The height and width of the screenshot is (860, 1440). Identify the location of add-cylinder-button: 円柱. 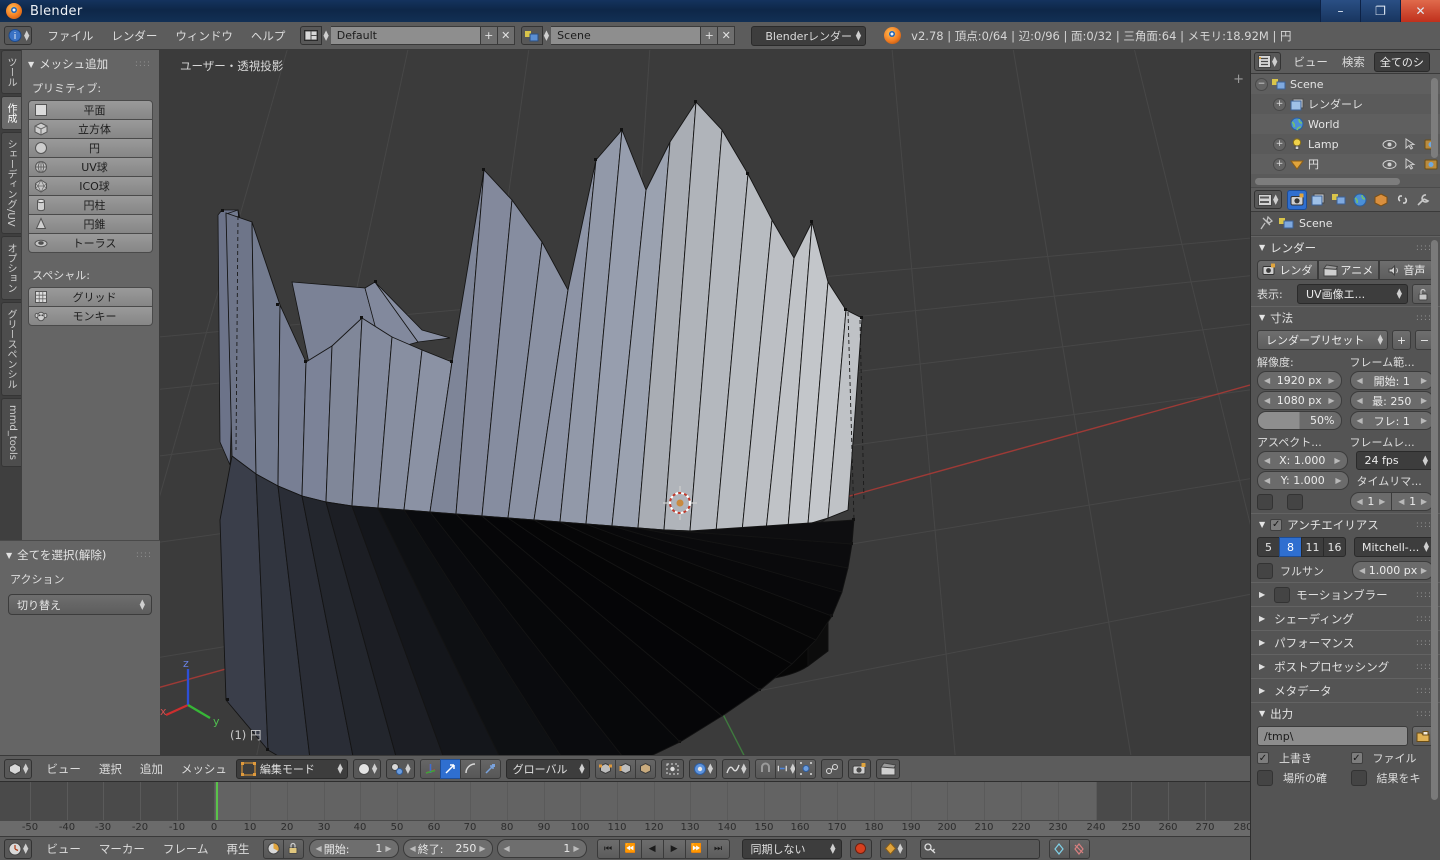
(90, 205).